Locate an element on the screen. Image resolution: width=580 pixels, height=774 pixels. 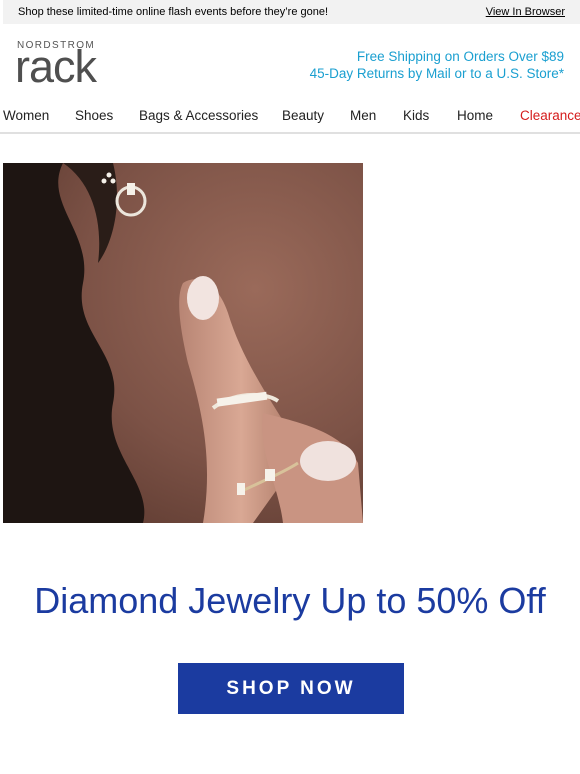
nav-item-home: Home is located at coordinates (475, 115).